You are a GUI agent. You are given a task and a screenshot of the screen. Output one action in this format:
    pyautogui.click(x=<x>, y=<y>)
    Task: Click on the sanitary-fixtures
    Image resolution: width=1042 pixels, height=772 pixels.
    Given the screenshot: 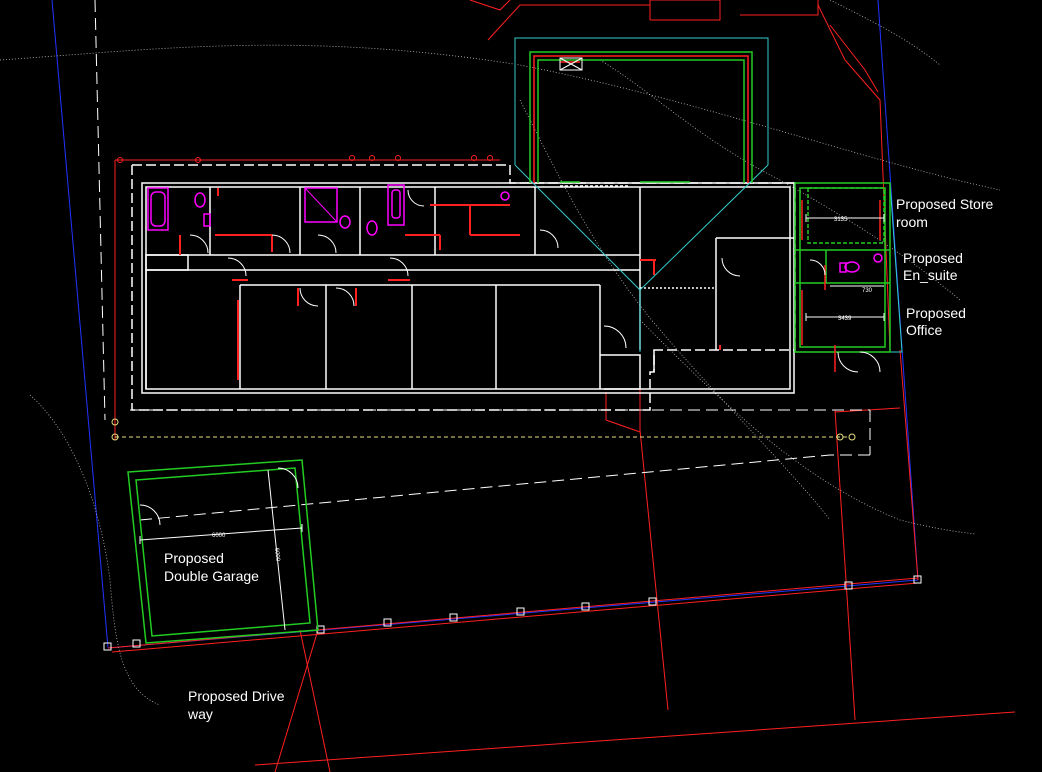 What is the action you would take?
    pyautogui.click(x=328, y=210)
    